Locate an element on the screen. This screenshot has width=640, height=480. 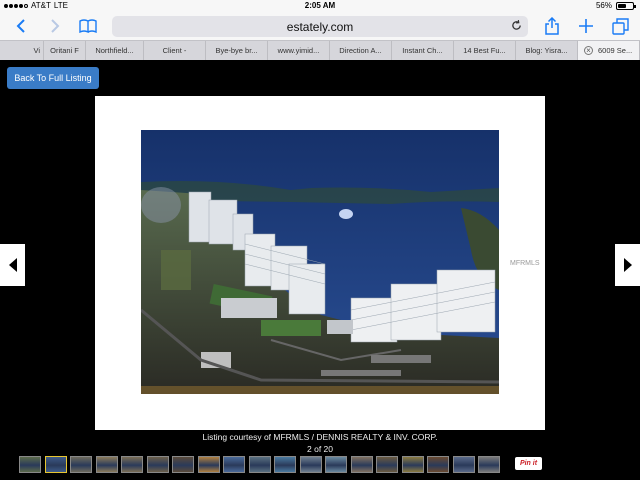
pin-it-button: Pin it is located at coordinates (528, 463).